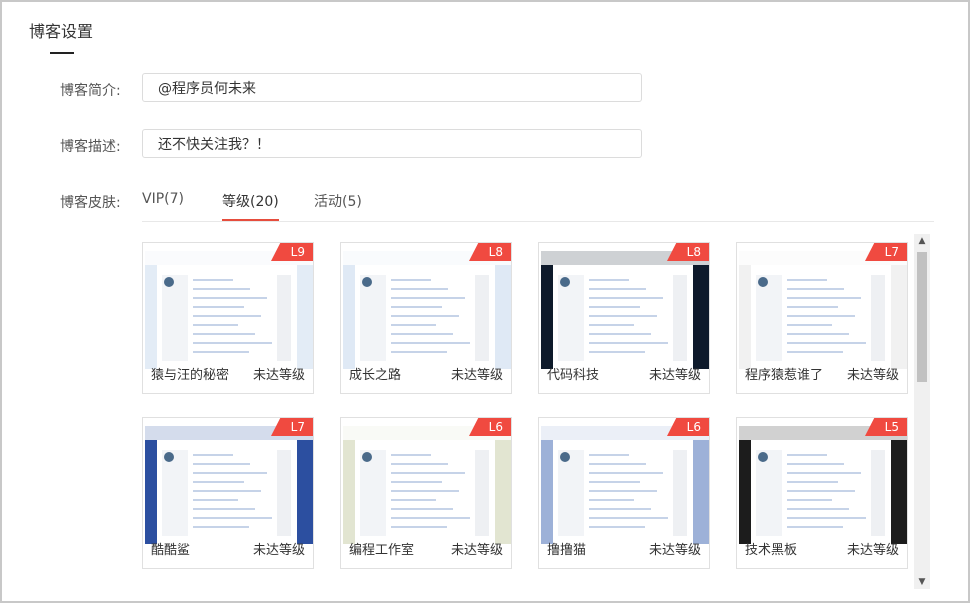  What do you see at coordinates (771, 550) in the screenshot?
I see `skin-name: 技术黑板` at bounding box center [771, 550].